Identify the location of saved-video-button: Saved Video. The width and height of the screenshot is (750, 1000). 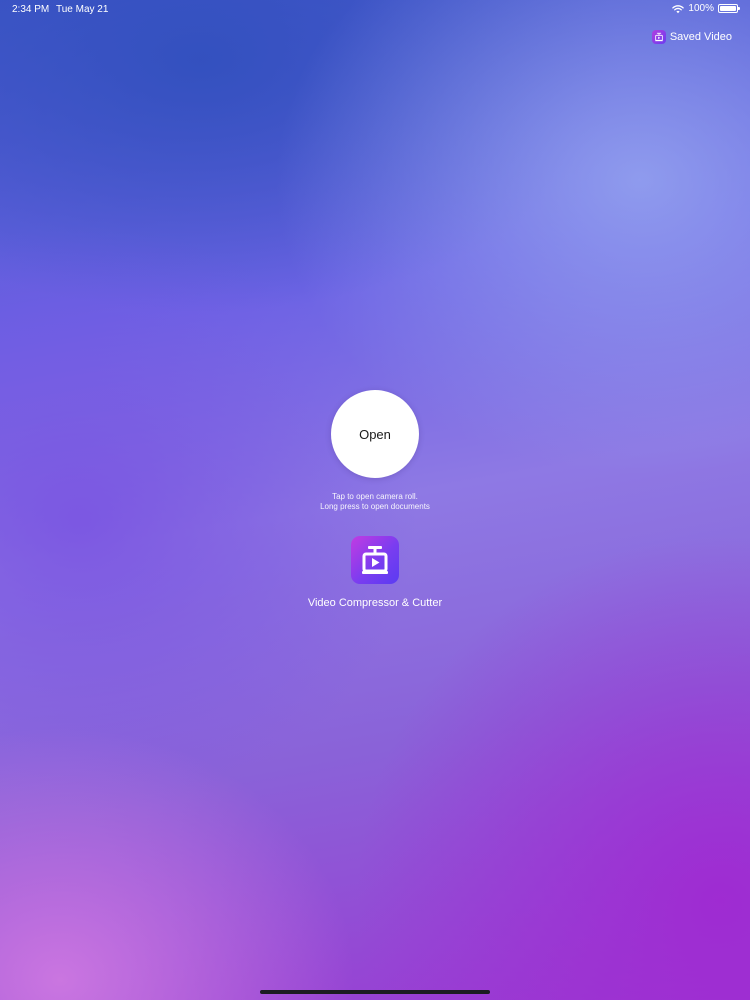
(691, 37).